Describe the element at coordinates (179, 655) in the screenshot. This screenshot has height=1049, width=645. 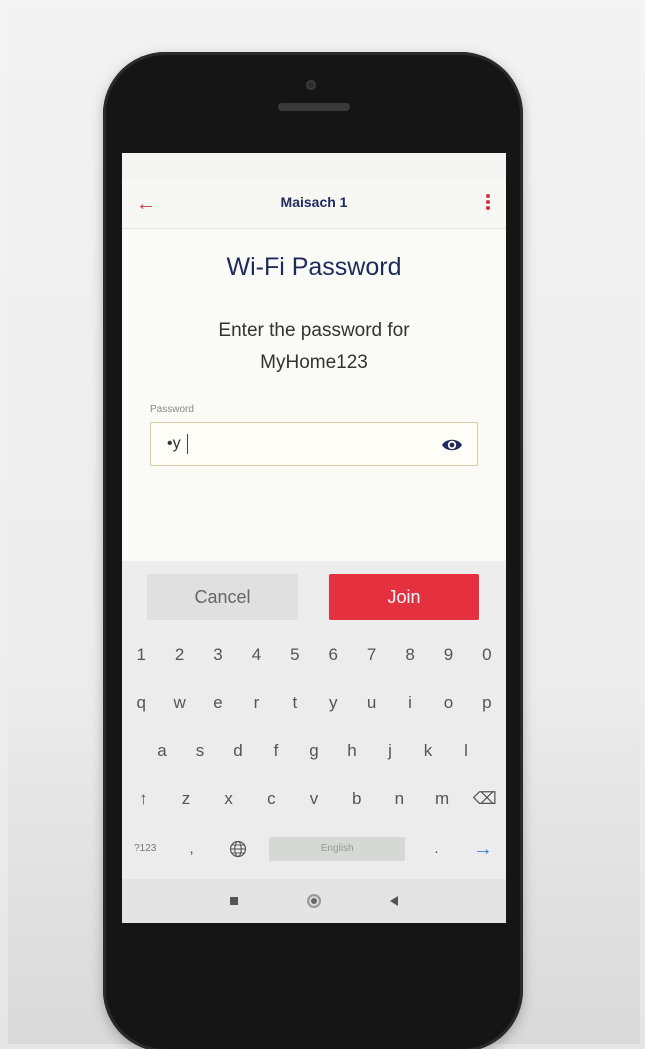
I see `key: 2` at that location.